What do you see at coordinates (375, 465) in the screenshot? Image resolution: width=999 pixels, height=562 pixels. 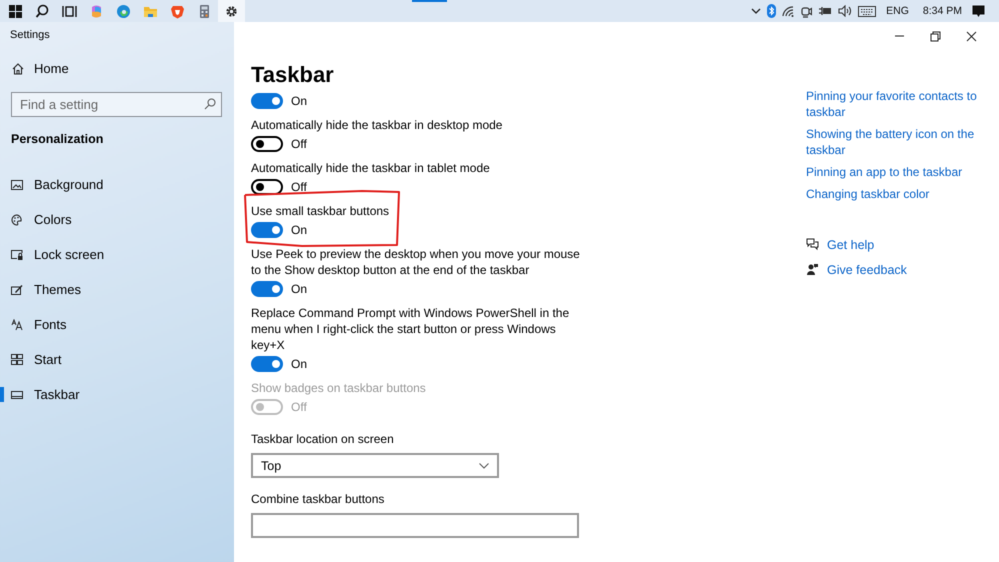 I see `dropdown: Top` at bounding box center [375, 465].